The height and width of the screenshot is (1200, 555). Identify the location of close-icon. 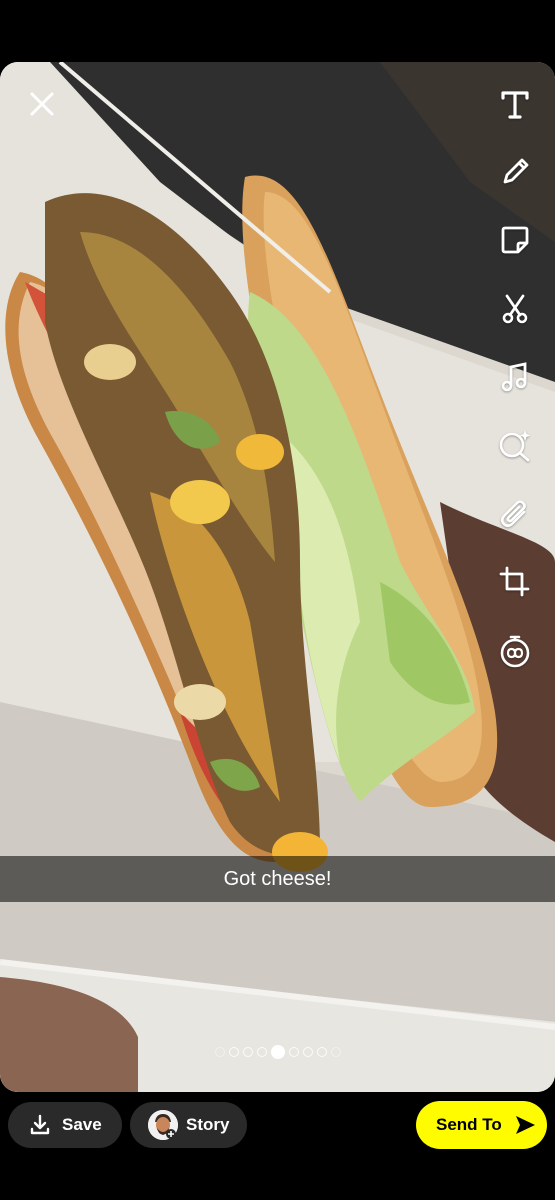
(42, 104).